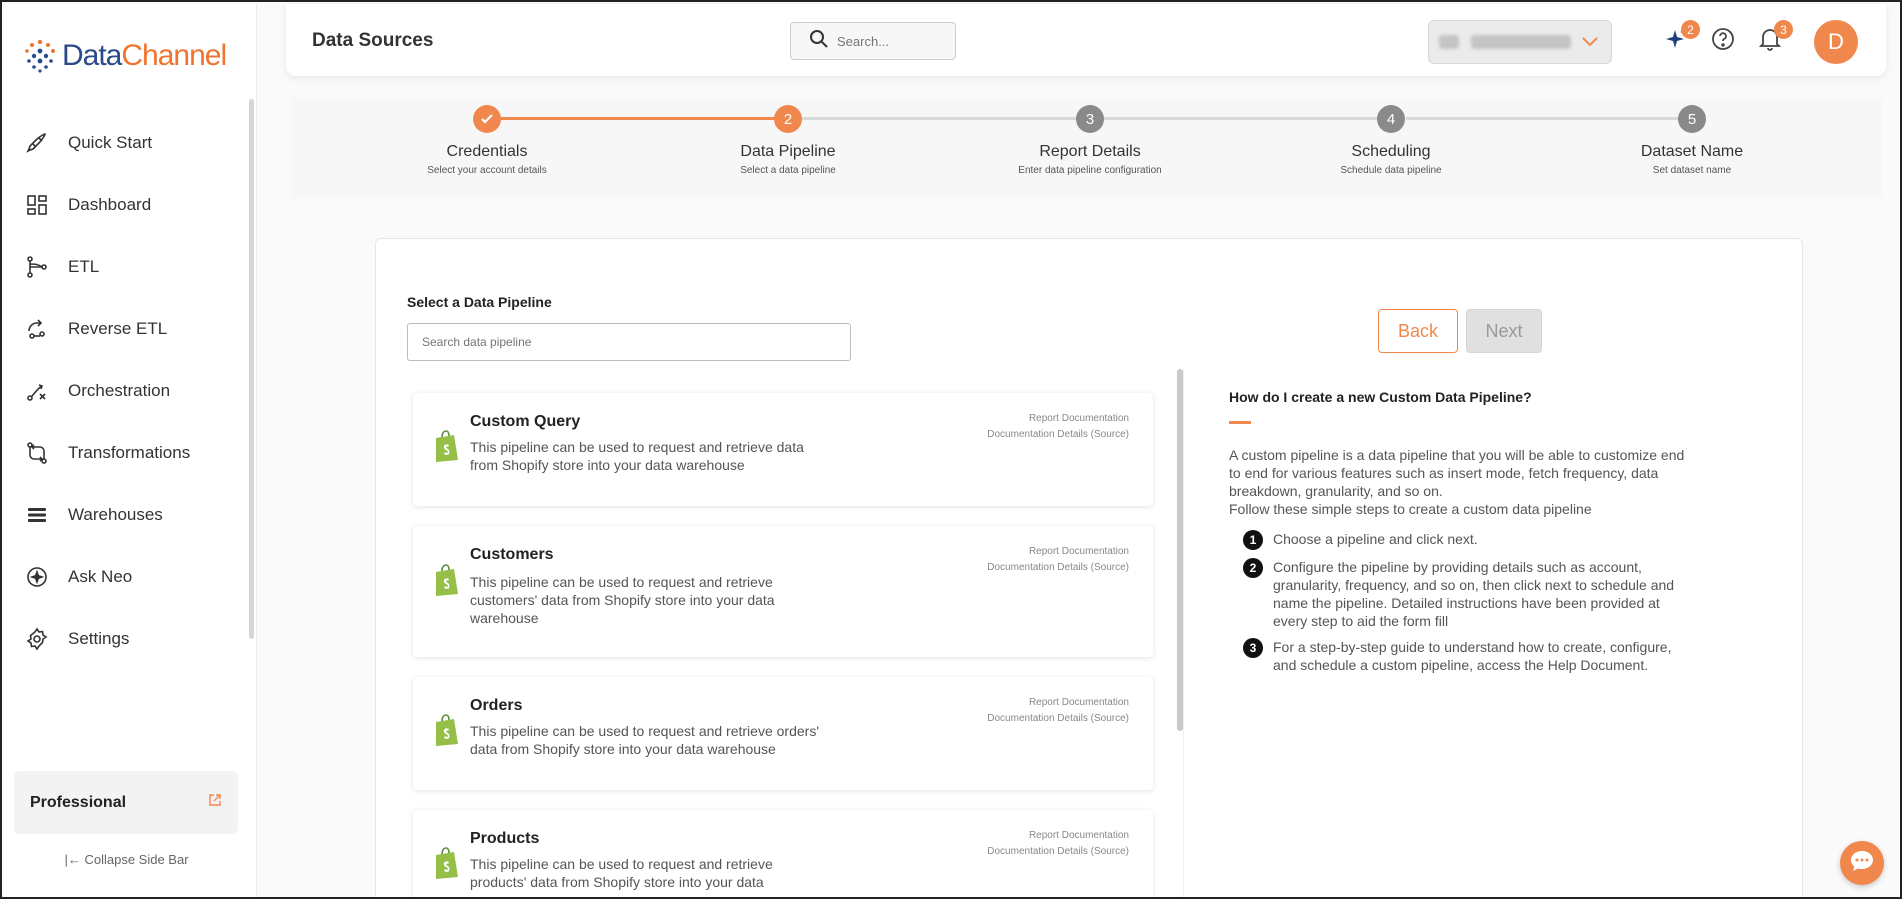 The height and width of the screenshot is (899, 1902). I want to click on sidebar-item-orchestration: Orchestration, so click(126, 391).